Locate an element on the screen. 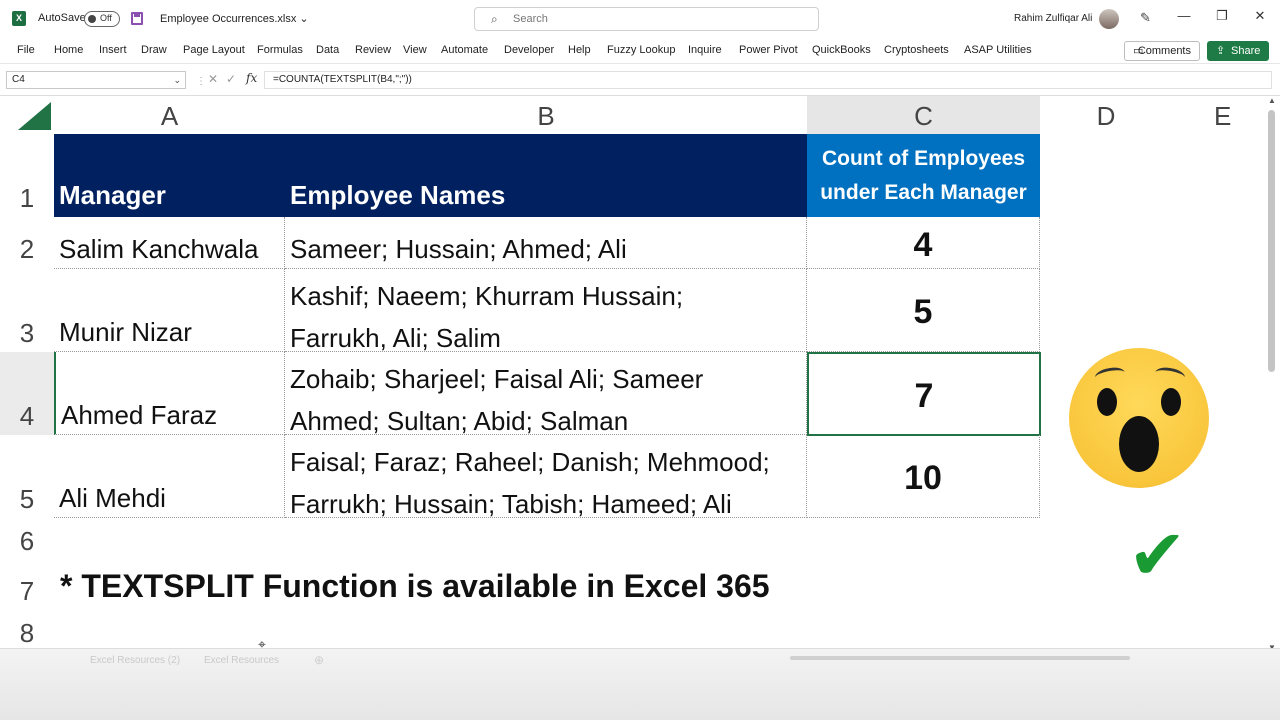 The image size is (1280, 720). employee-names-line1: Faisal; Faraz; Raheel; Danish; Mehmood; is located at coordinates (530, 462).